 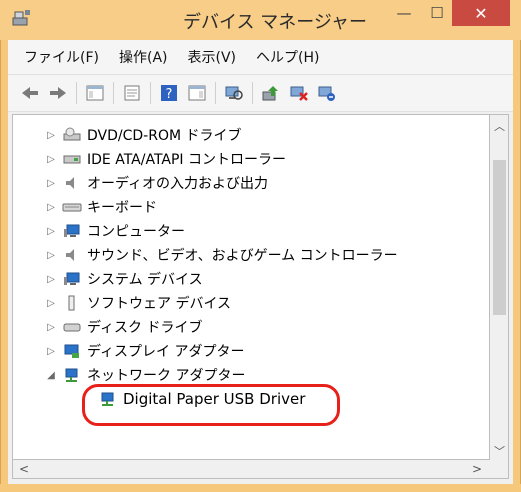 I want to click on dvd-drive-icon, so click(x=72, y=135).